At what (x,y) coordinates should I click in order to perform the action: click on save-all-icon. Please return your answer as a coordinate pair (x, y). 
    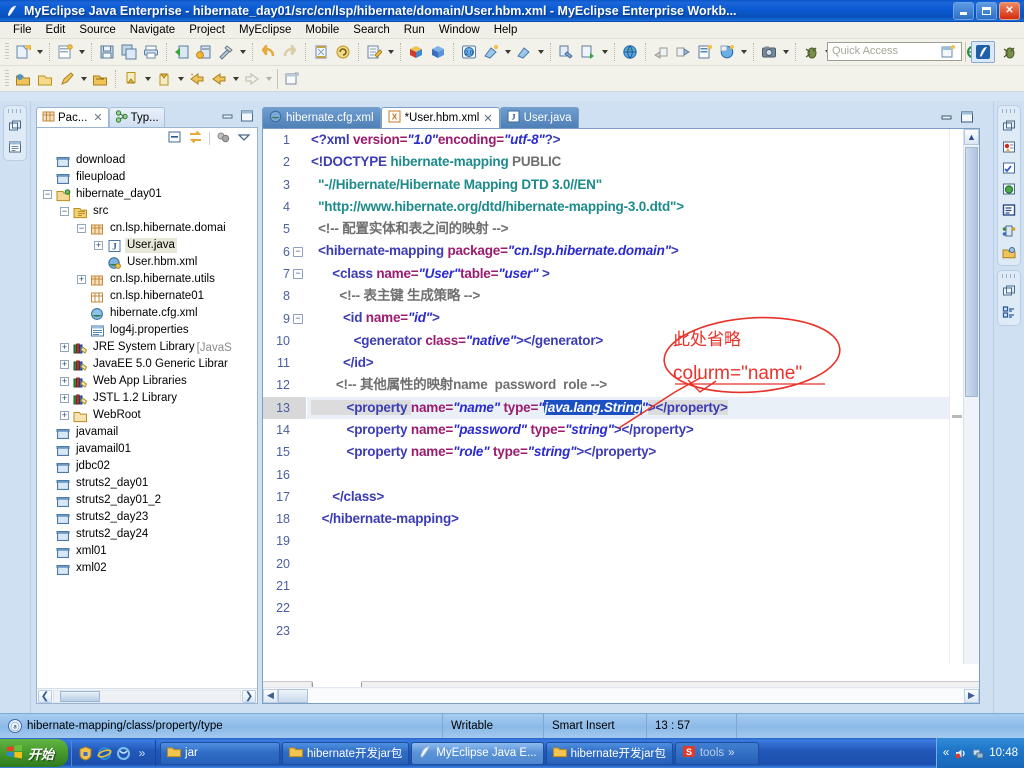
    Looking at the image, I should click on (129, 52).